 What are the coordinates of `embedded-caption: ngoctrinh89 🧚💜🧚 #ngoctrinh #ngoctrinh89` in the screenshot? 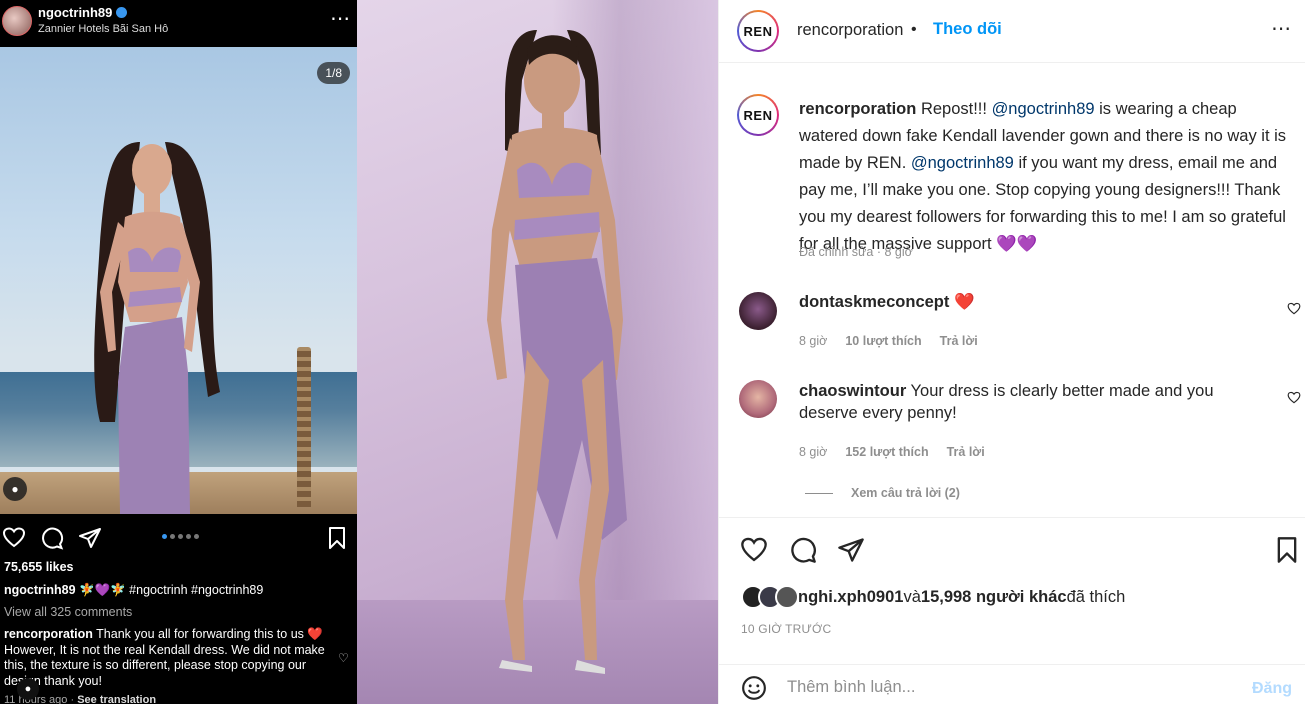 It's located at (133, 590).